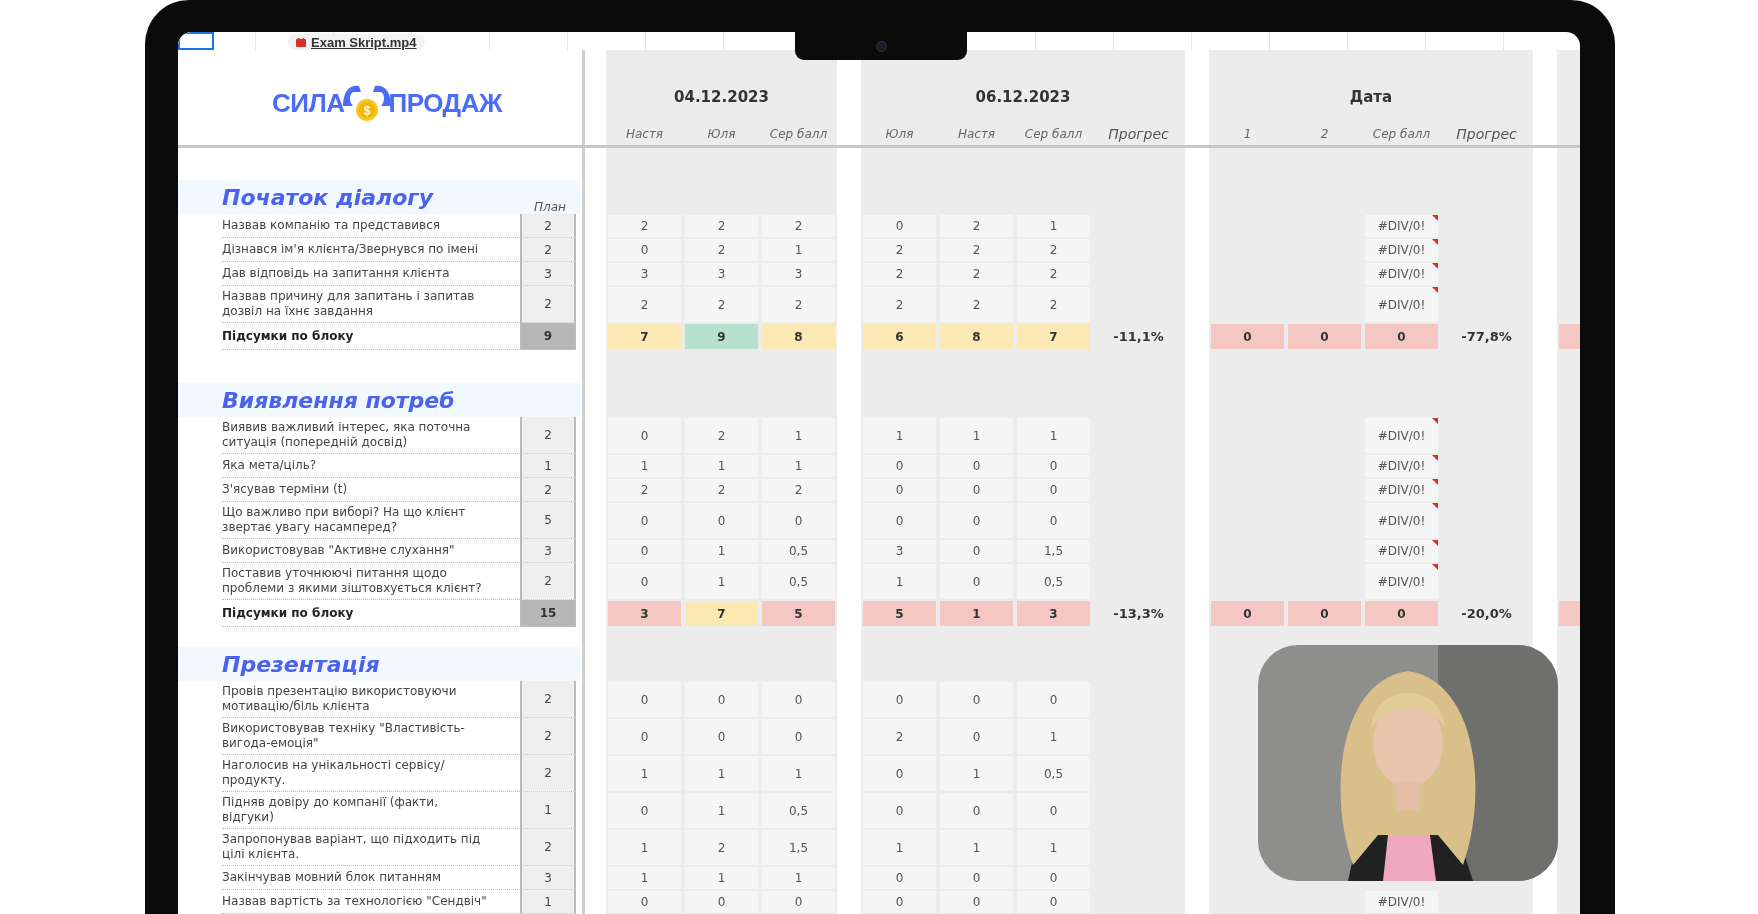 The width and height of the screenshot is (1758, 914). What do you see at coordinates (899, 134) in the screenshot?
I see `column-header: Юля` at bounding box center [899, 134].